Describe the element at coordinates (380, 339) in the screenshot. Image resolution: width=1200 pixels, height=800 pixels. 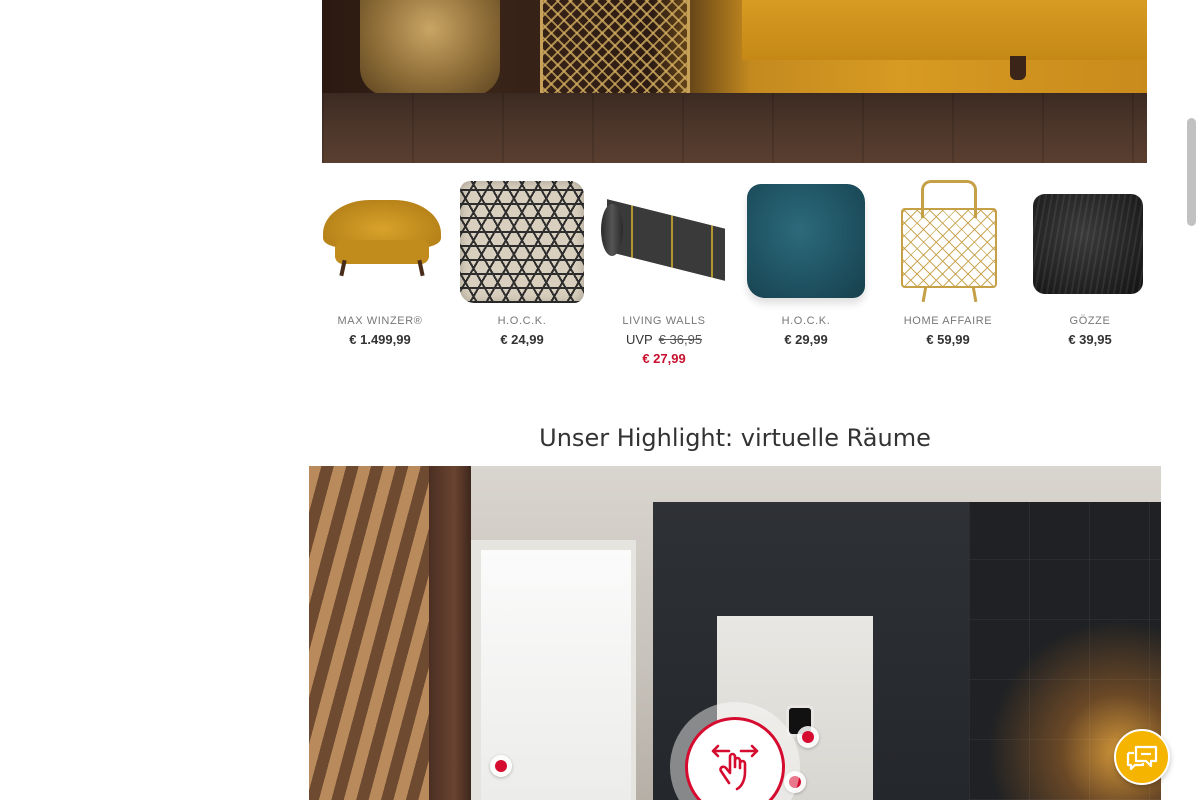
I see `product-price: € 1.499,99` at that location.